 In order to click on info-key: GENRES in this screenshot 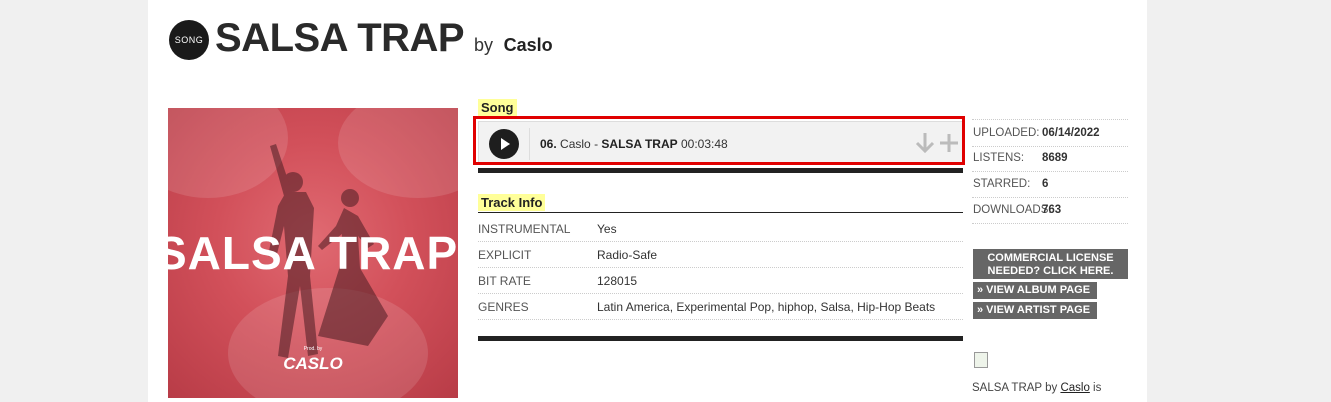, I will do `click(503, 307)`.